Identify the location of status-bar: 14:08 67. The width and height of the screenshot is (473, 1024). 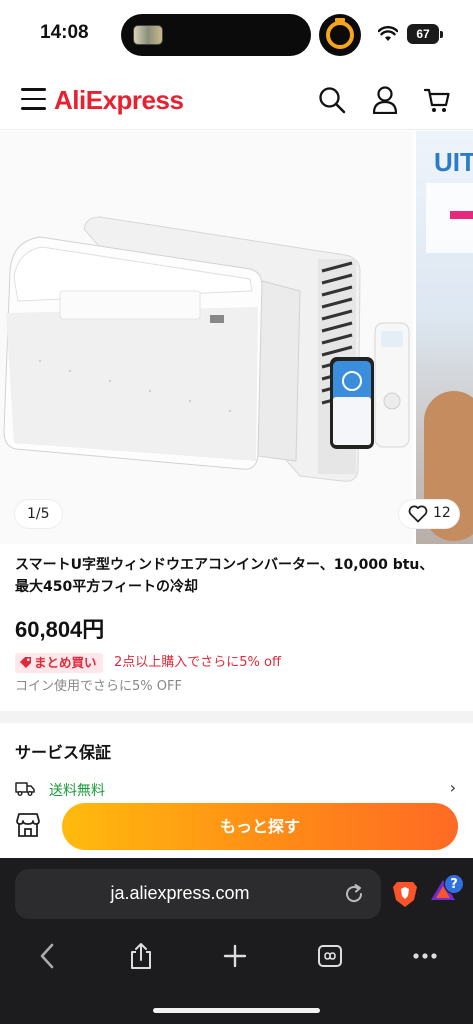
(236, 35).